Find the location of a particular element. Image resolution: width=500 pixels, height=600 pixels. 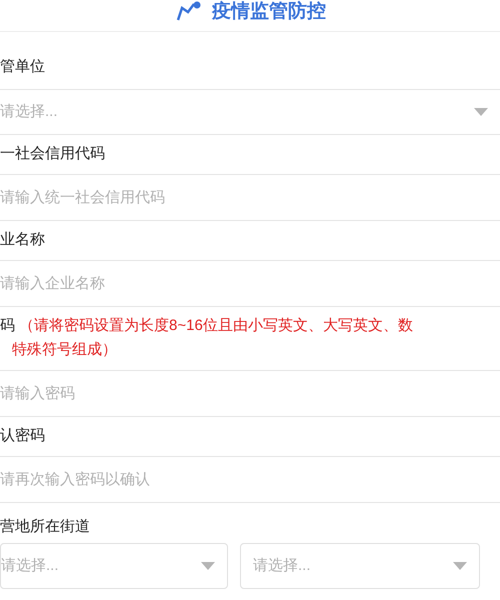

app-title: 疫情监管防控 is located at coordinates (269, 10).